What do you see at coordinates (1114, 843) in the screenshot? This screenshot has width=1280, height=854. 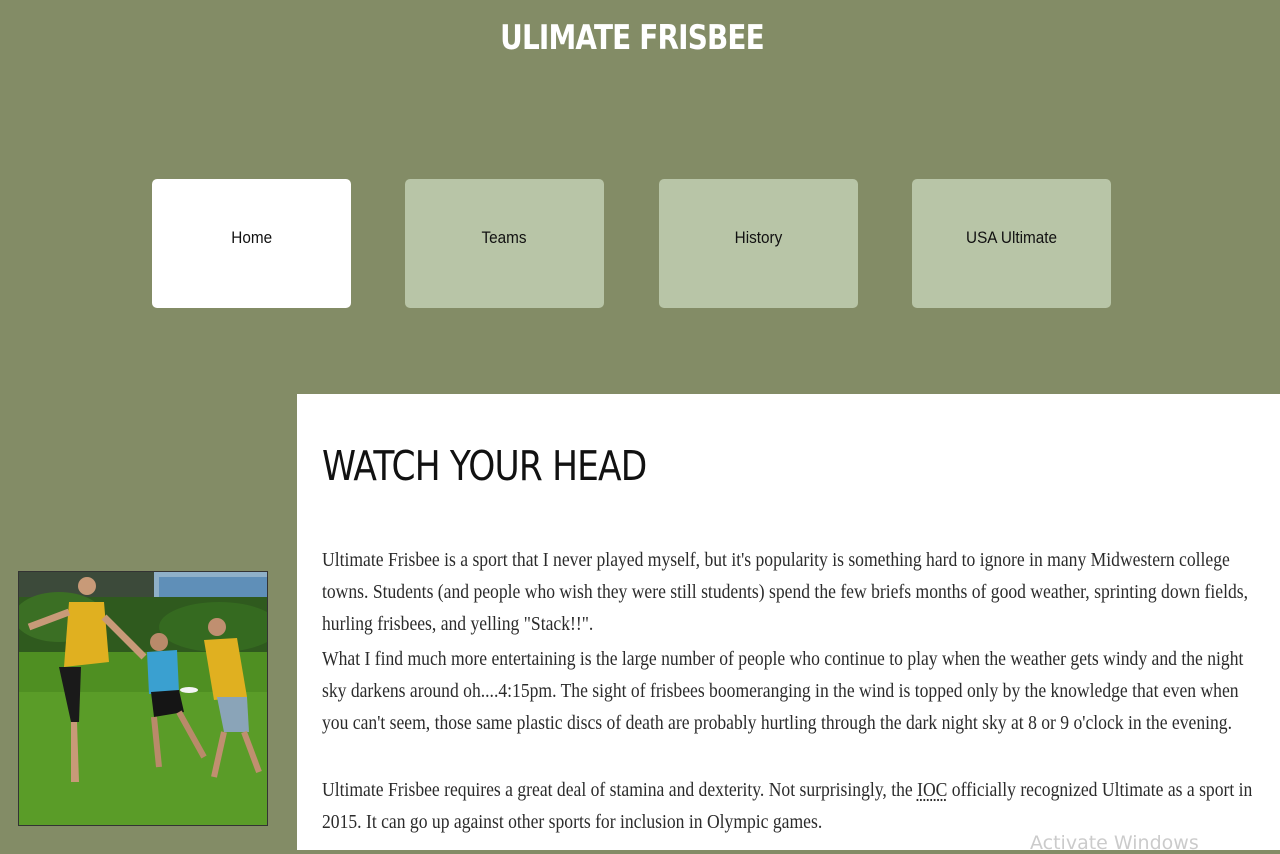 I see `activate-windows-watermark: Activate Windows` at bounding box center [1114, 843].